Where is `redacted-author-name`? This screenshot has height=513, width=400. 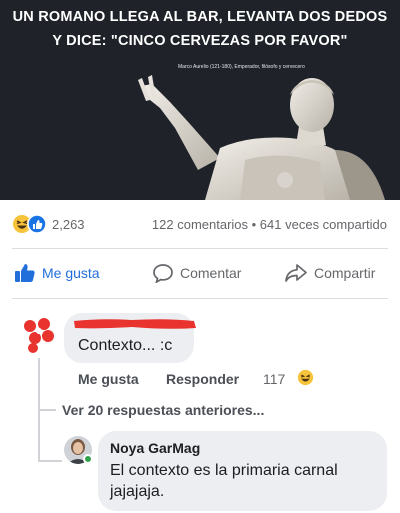
redacted-author-name is located at coordinates (135, 324).